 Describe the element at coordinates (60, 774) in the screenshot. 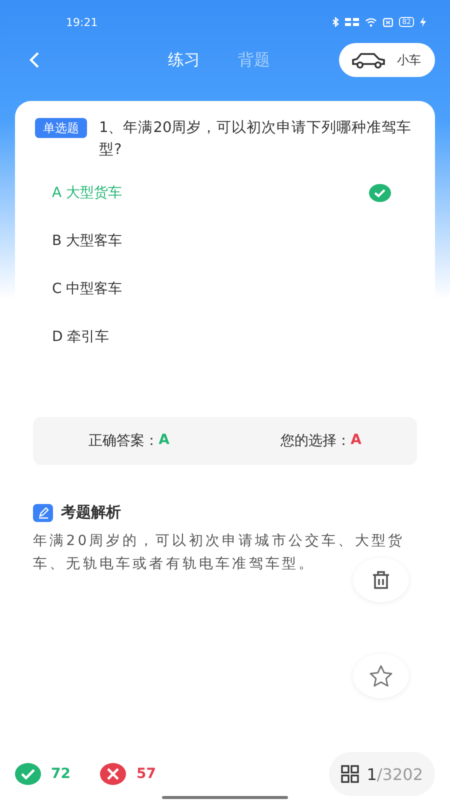

I see `correct-count: 72` at that location.